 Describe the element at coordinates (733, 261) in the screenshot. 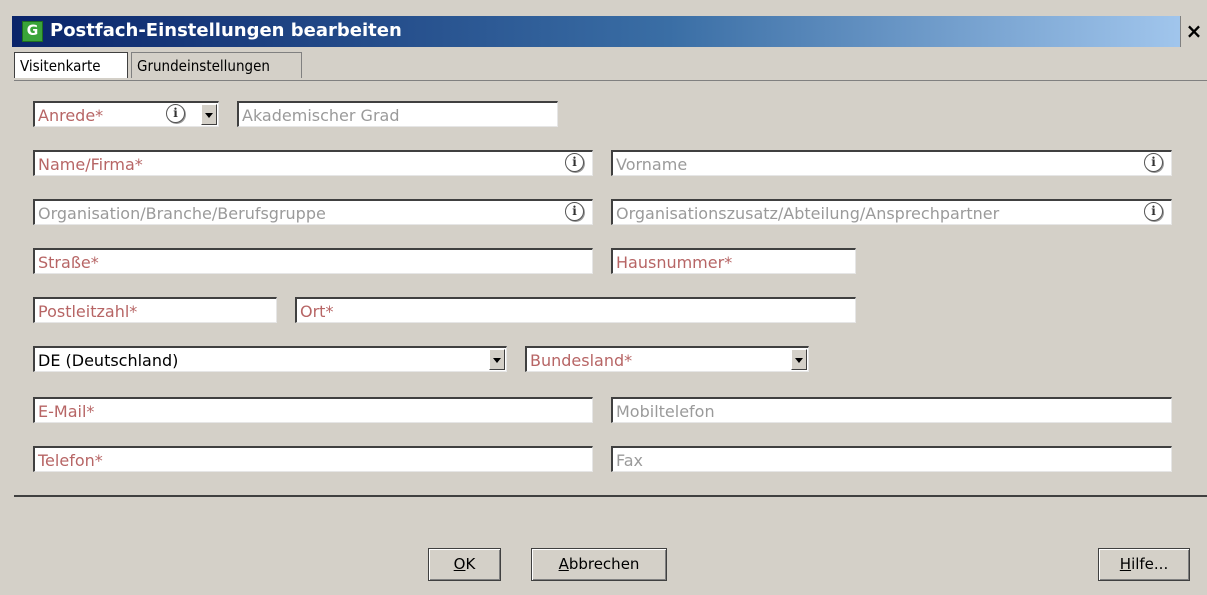

I see `hausnummer-input: Hausnummer*` at that location.